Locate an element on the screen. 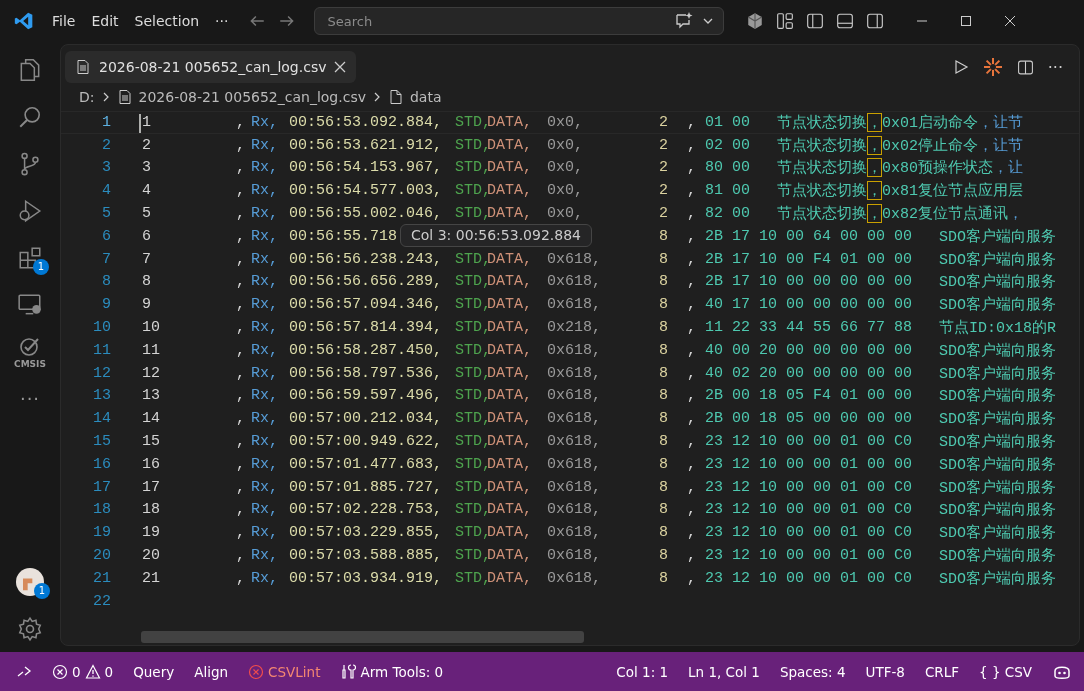 The width and height of the screenshot is (1084, 691). more-button: ··· is located at coordinates (30, 398).